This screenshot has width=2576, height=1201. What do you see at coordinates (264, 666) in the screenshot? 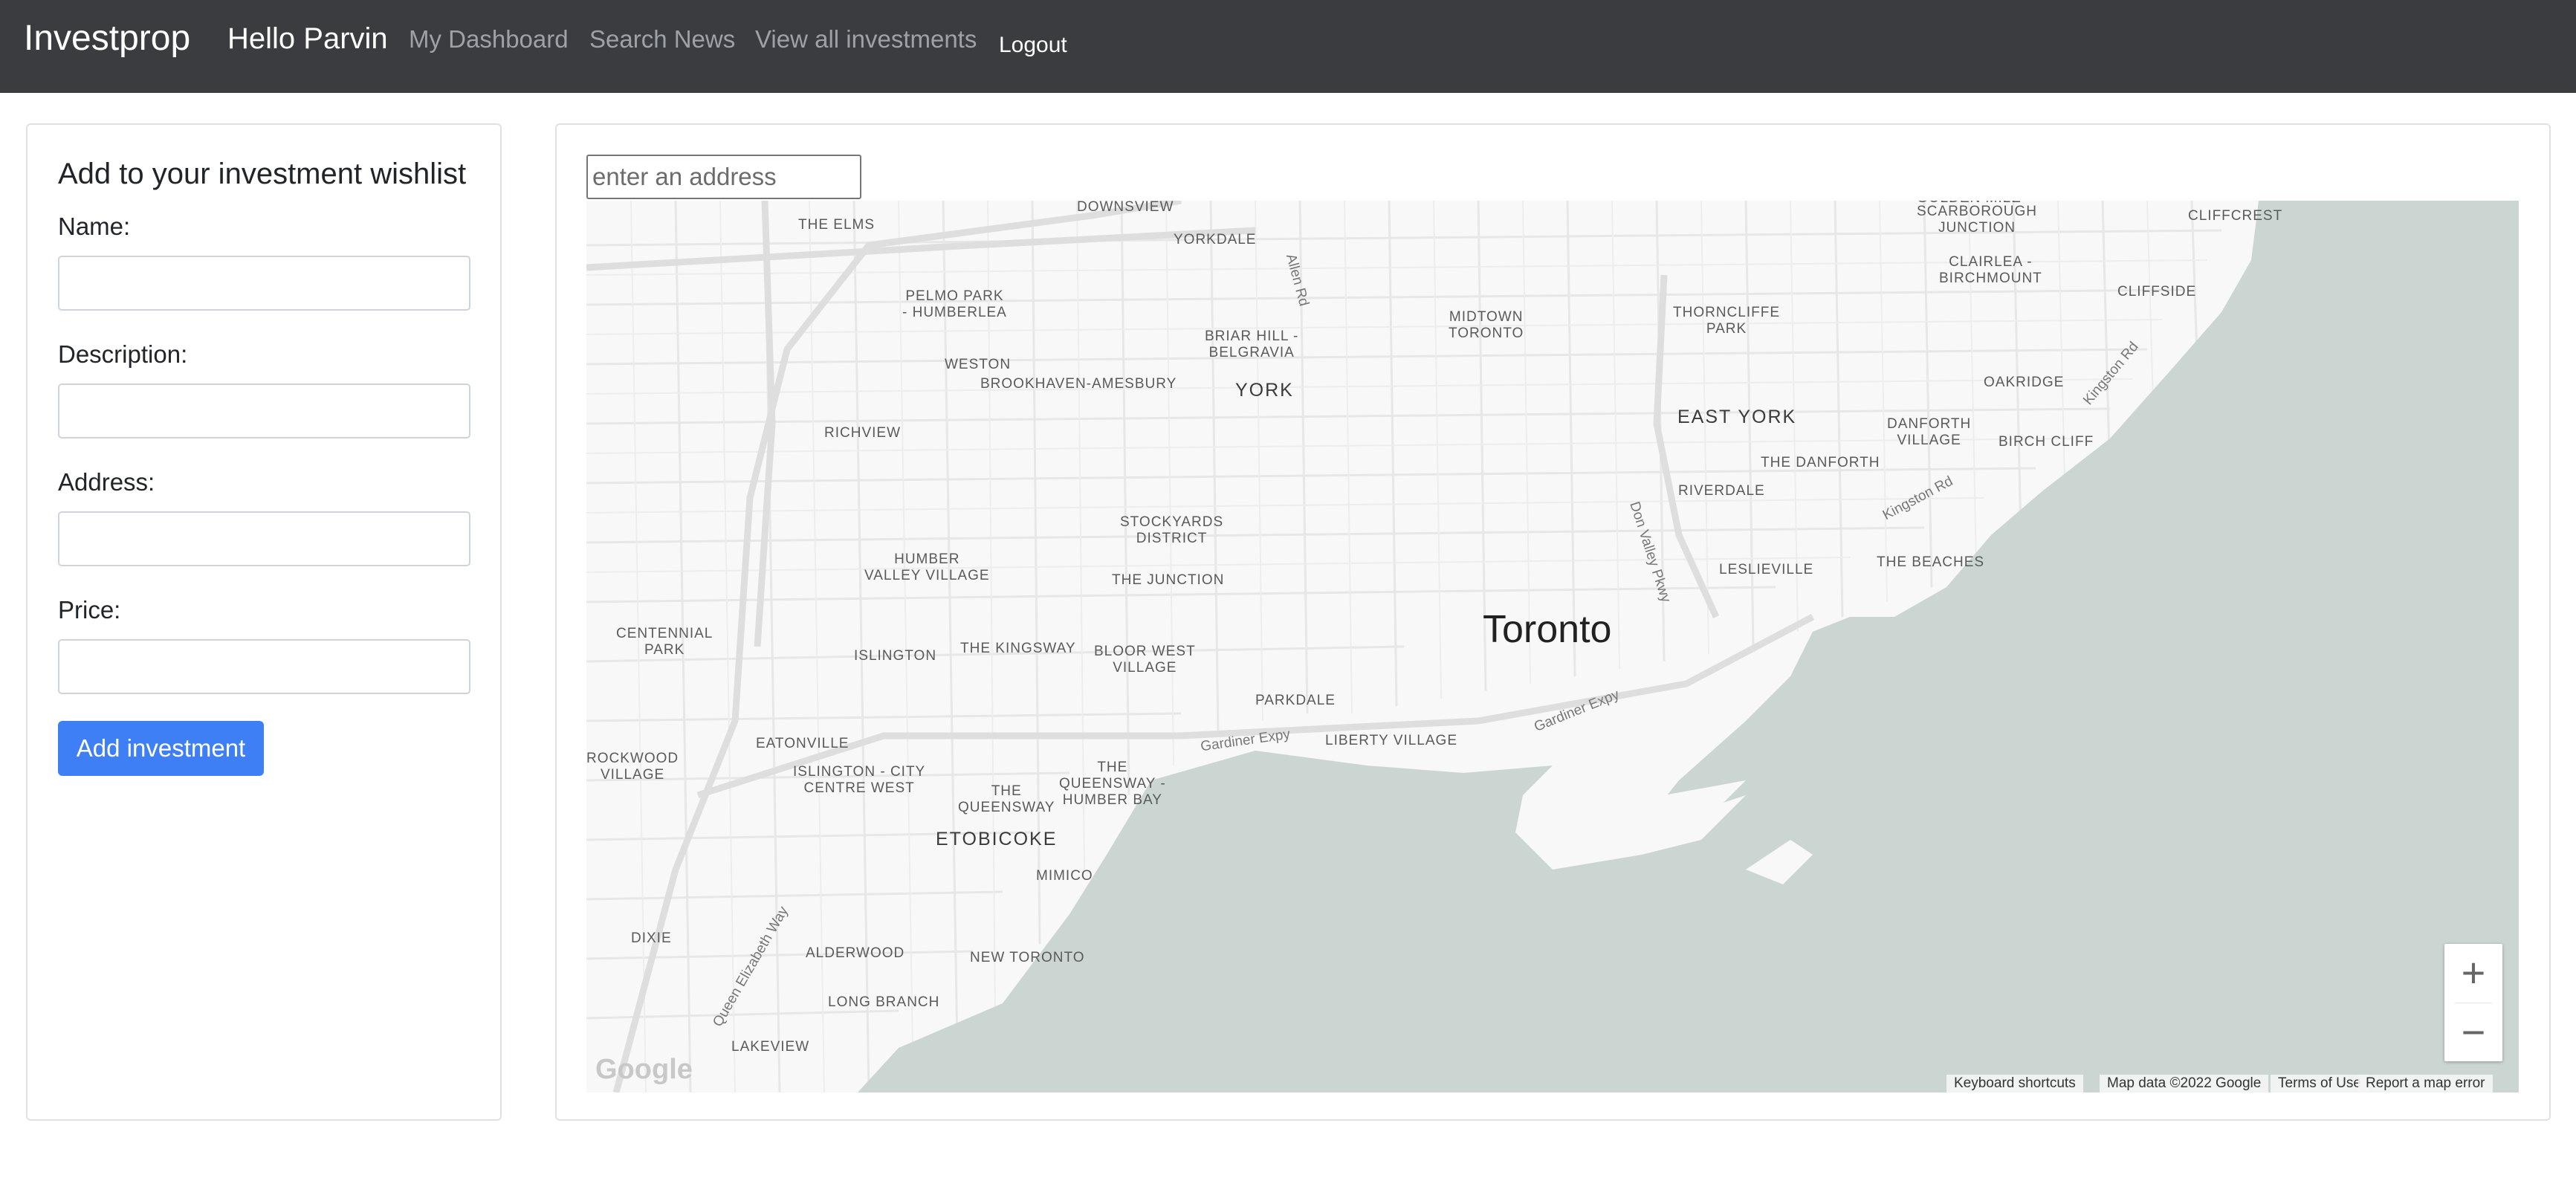
I see `price-input` at bounding box center [264, 666].